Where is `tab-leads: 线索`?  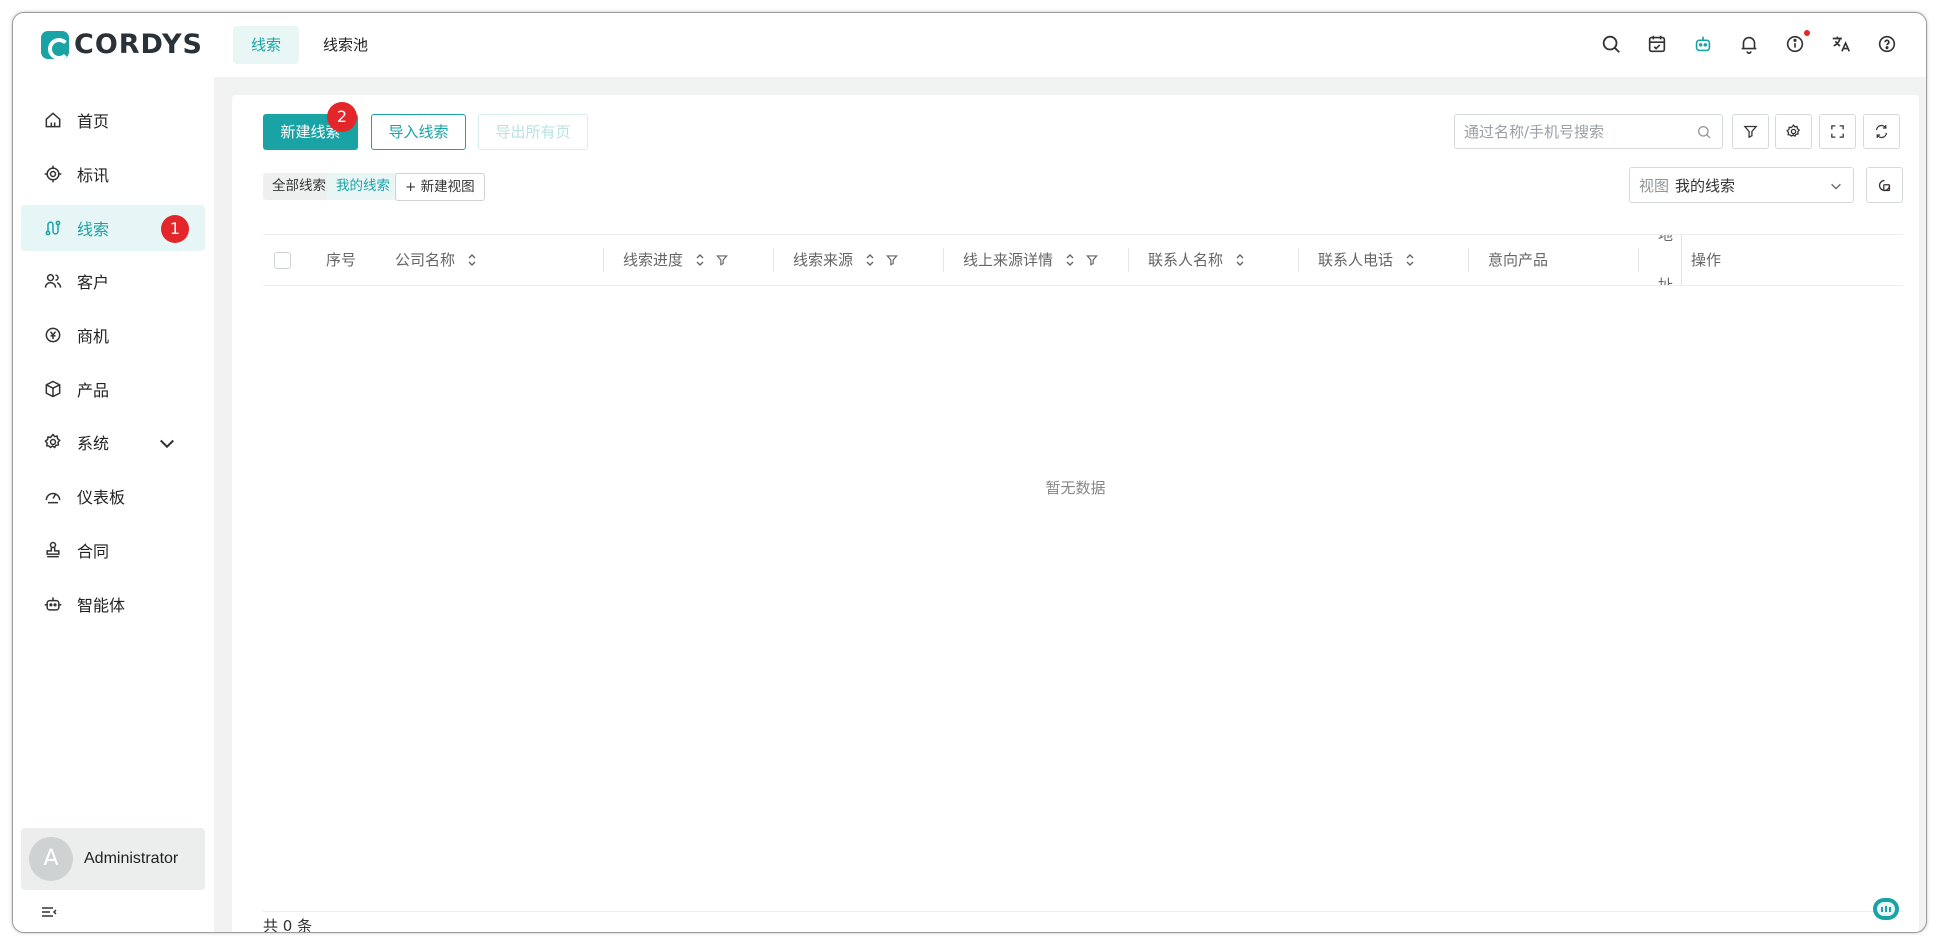
tab-leads: 线索 is located at coordinates (266, 45).